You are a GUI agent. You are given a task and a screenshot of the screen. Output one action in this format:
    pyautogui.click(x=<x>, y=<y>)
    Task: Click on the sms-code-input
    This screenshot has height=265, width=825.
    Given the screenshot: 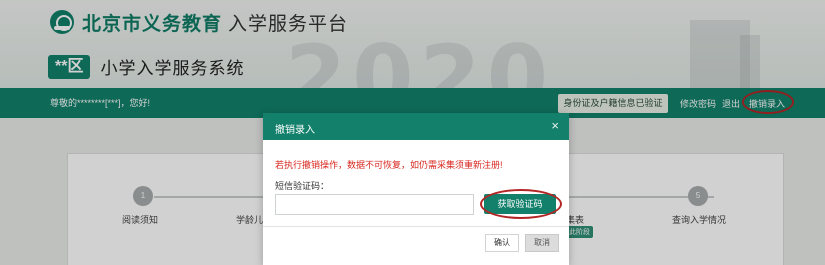 What is the action you would take?
    pyautogui.click(x=374, y=204)
    